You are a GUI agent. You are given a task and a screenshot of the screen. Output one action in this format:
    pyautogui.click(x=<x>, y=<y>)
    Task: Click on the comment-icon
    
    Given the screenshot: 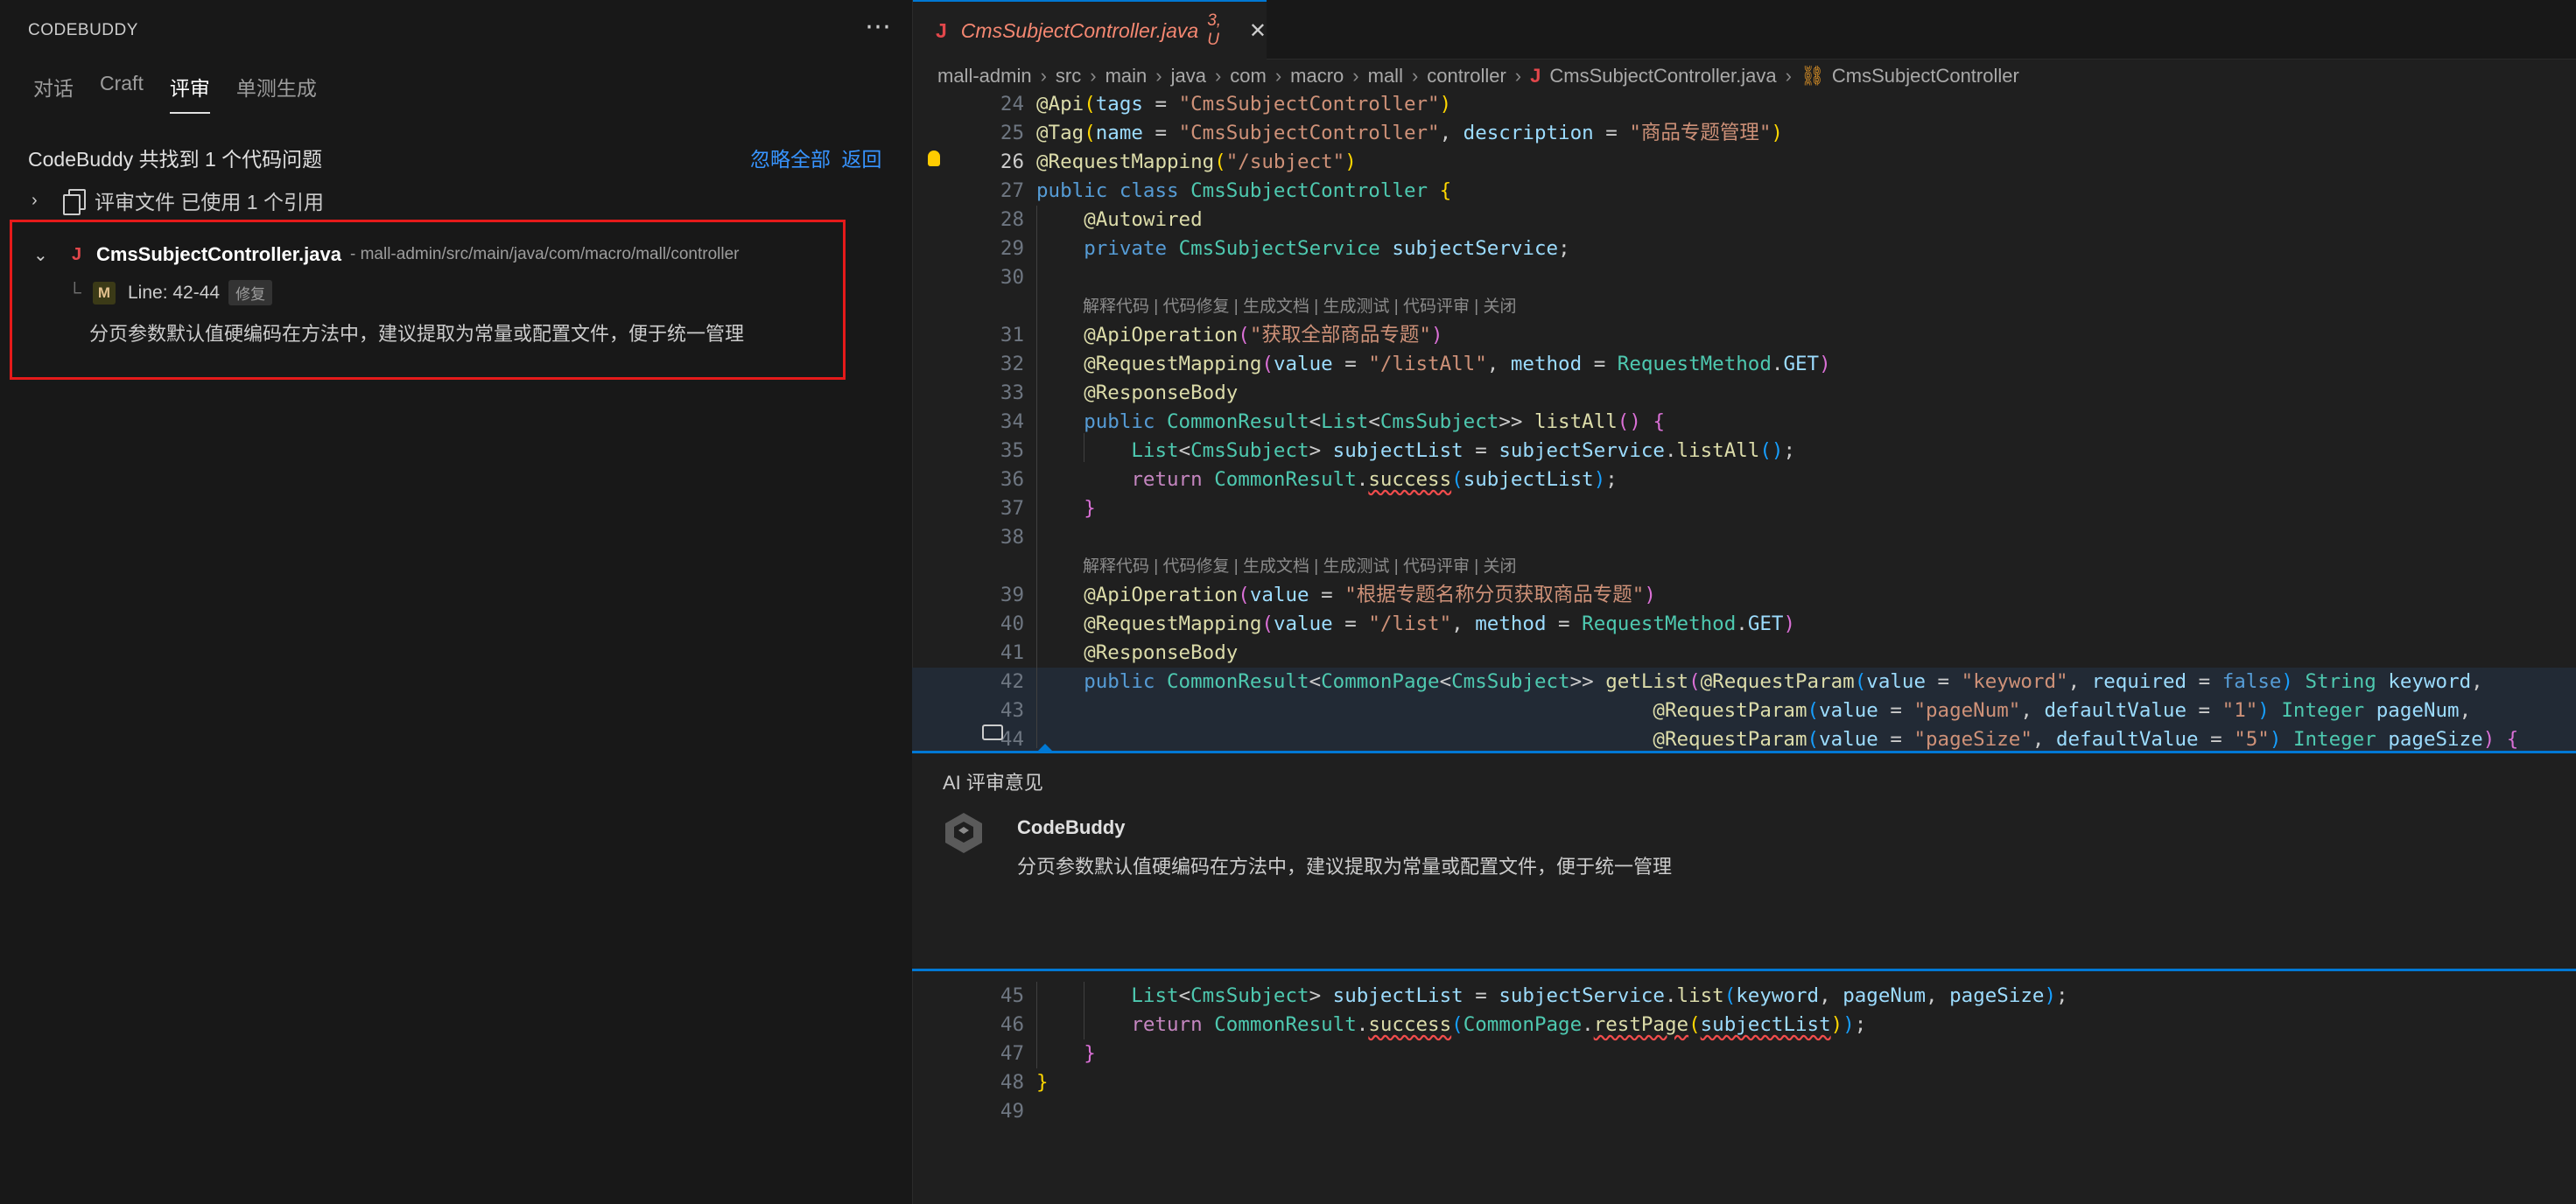 What is the action you would take?
    pyautogui.click(x=992, y=732)
    